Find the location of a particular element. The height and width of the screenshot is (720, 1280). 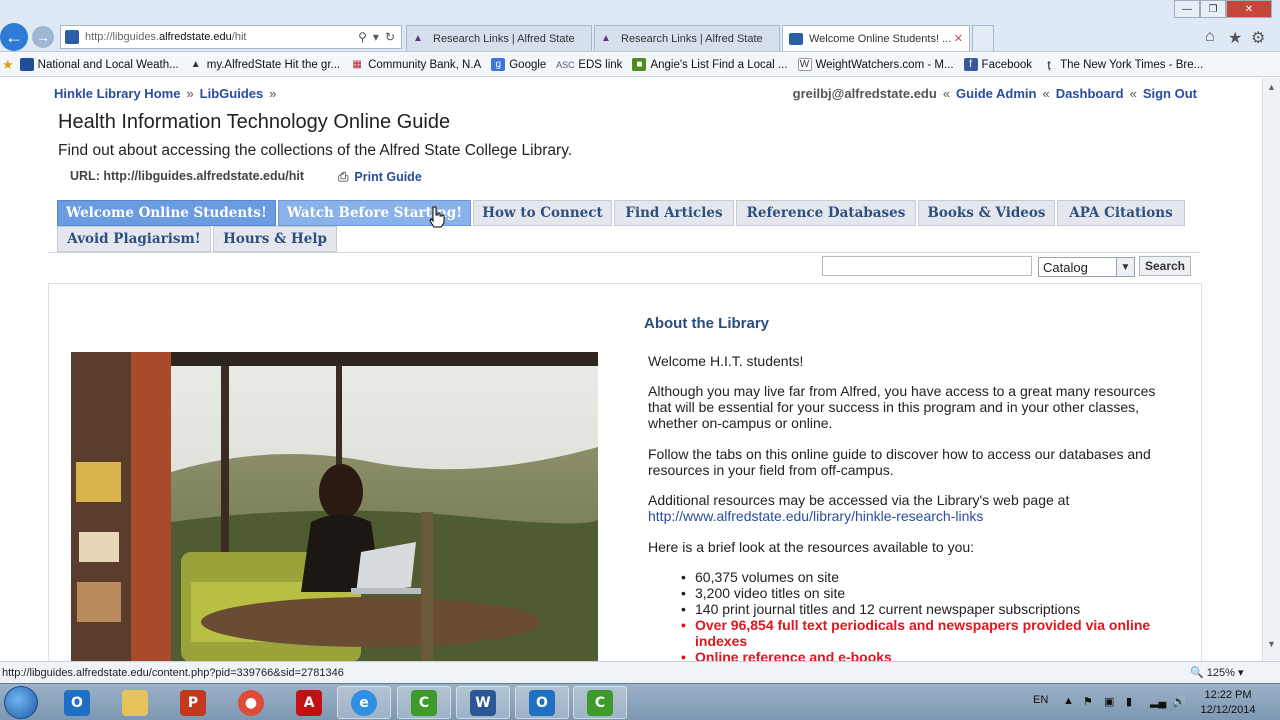

favorite-link: ▦ Community Bank, N.A is located at coordinates (415, 64).